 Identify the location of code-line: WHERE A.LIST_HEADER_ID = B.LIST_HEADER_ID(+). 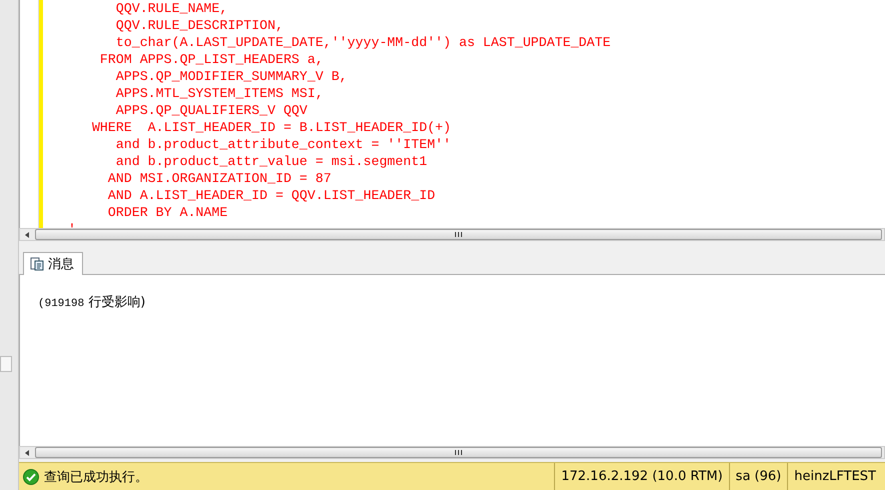
(271, 127).